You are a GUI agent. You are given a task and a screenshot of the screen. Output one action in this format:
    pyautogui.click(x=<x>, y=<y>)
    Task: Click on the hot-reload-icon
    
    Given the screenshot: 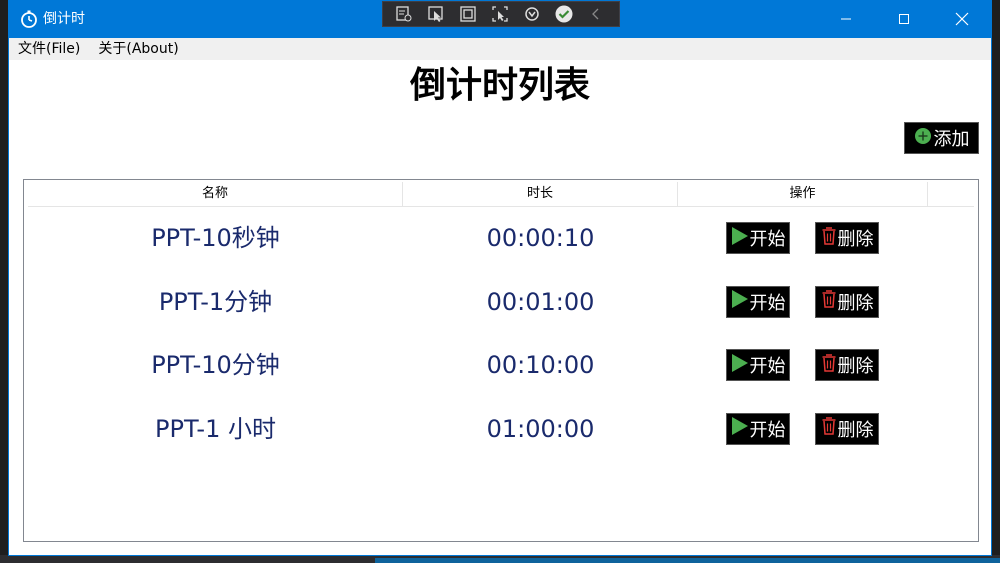 What is the action you would take?
    pyautogui.click(x=532, y=14)
    